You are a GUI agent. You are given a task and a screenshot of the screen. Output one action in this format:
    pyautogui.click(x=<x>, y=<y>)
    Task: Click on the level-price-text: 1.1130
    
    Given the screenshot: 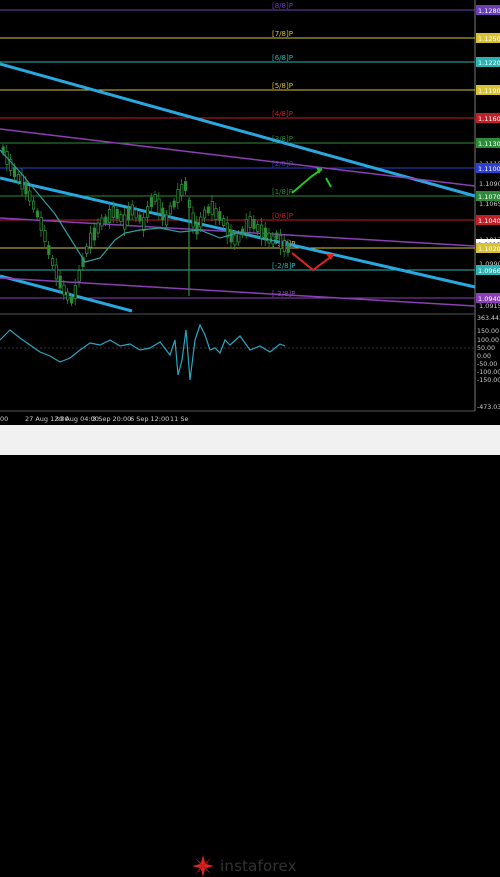 What is the action you would take?
    pyautogui.click(x=489, y=144)
    